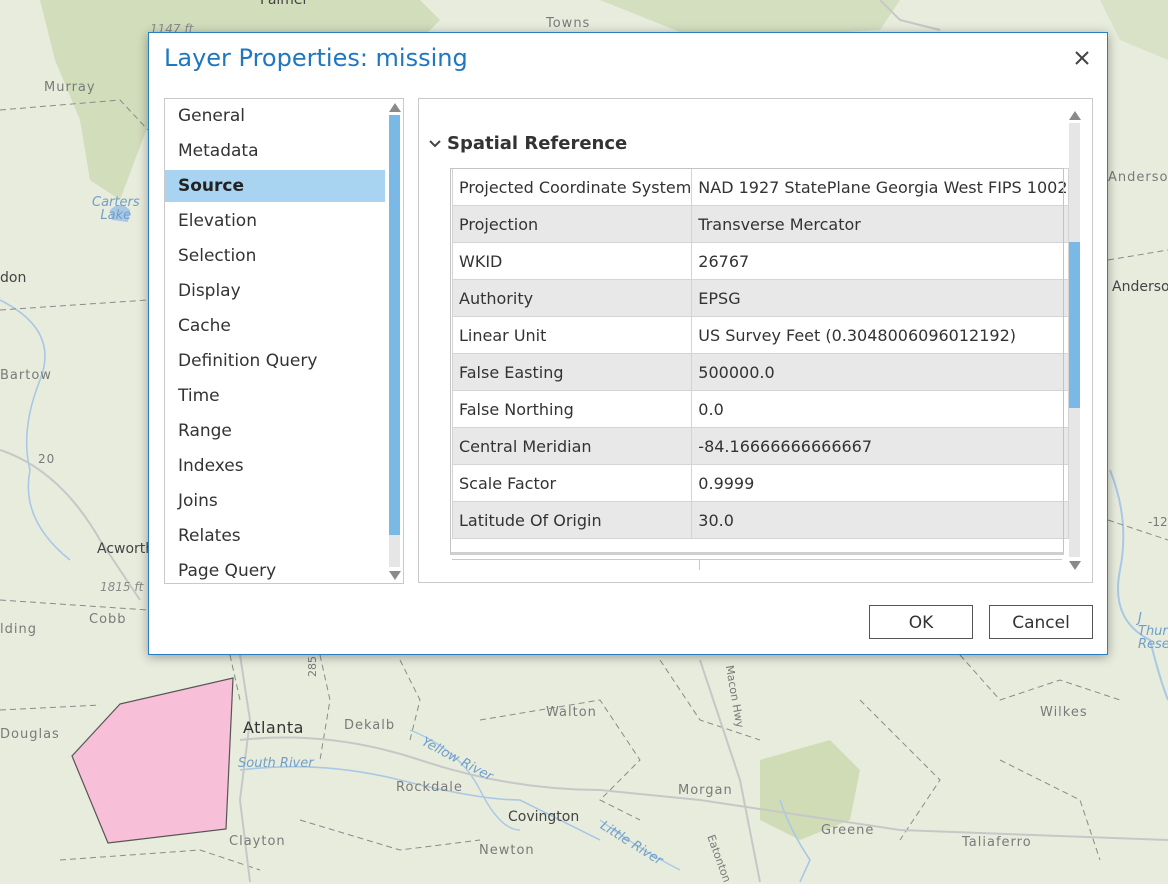  I want to click on nav-item-source: Source, so click(275, 186).